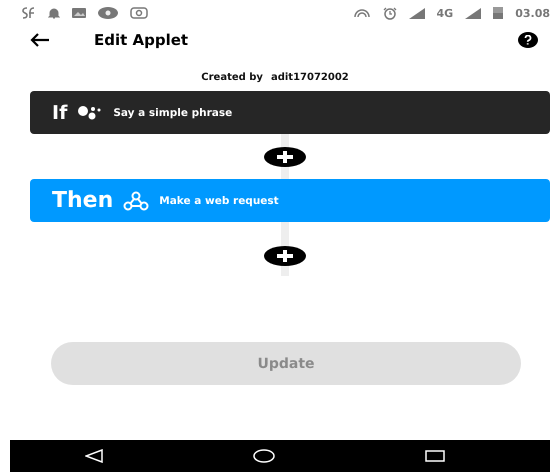  I want to click on back-icon, so click(94, 456).